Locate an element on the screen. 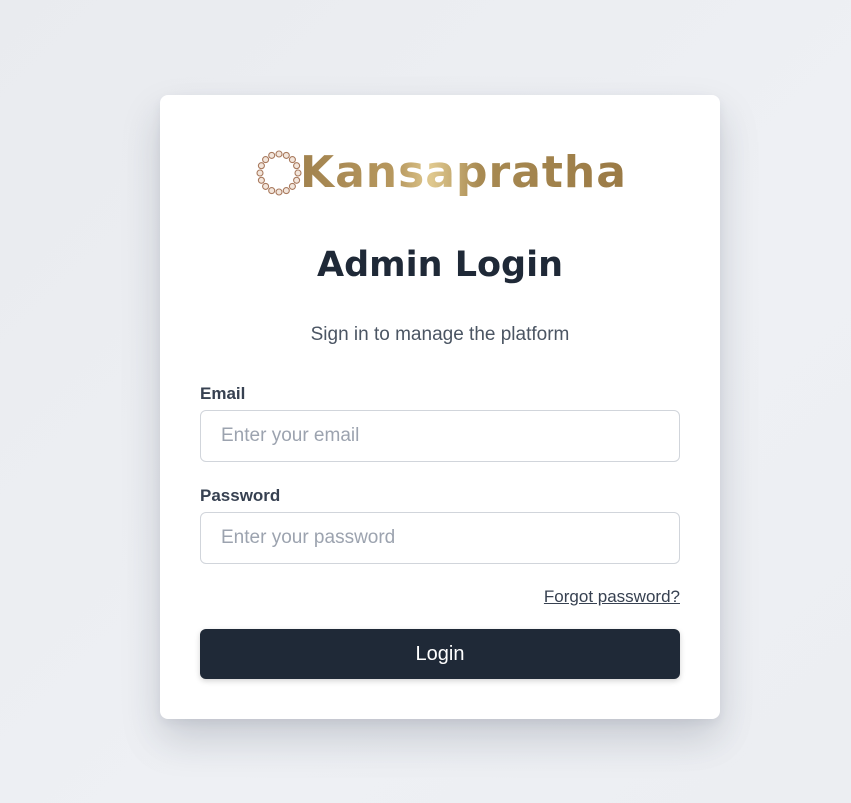  email-field is located at coordinates (440, 436).